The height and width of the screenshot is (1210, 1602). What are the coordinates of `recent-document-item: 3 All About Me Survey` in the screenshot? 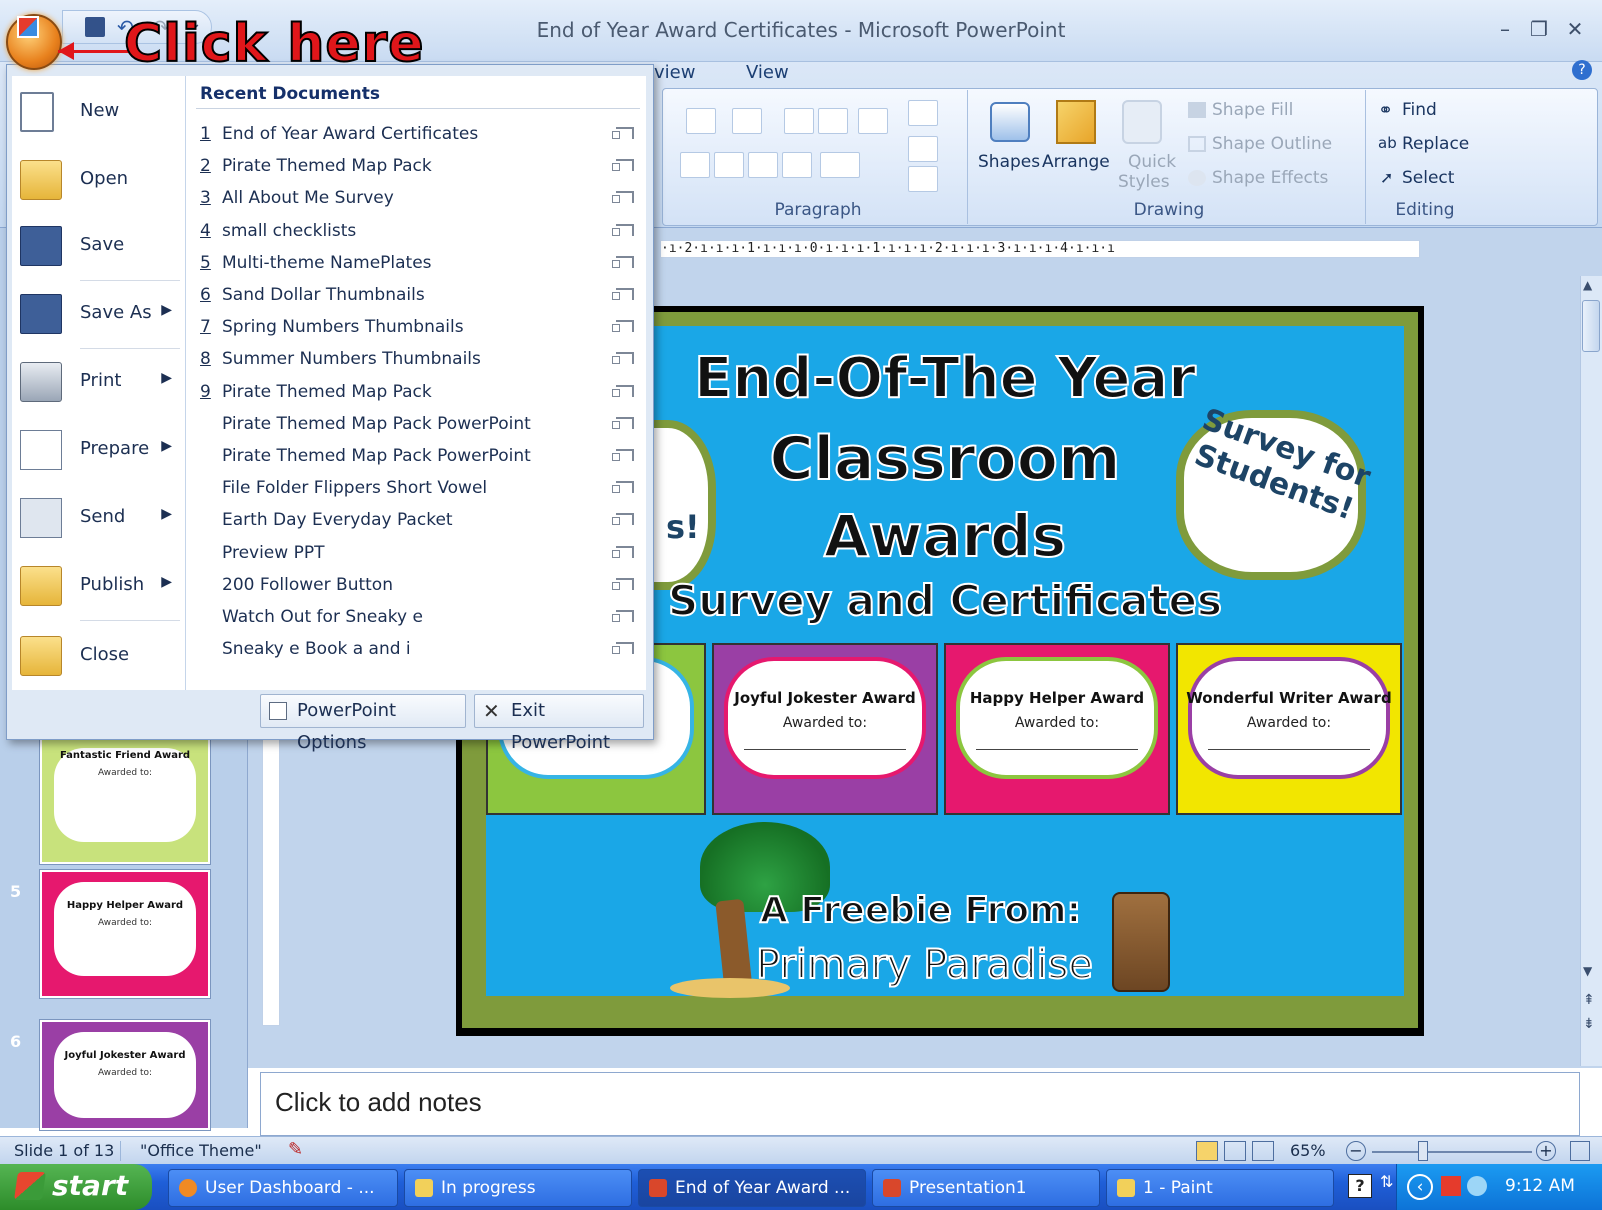 It's located at (419, 198).